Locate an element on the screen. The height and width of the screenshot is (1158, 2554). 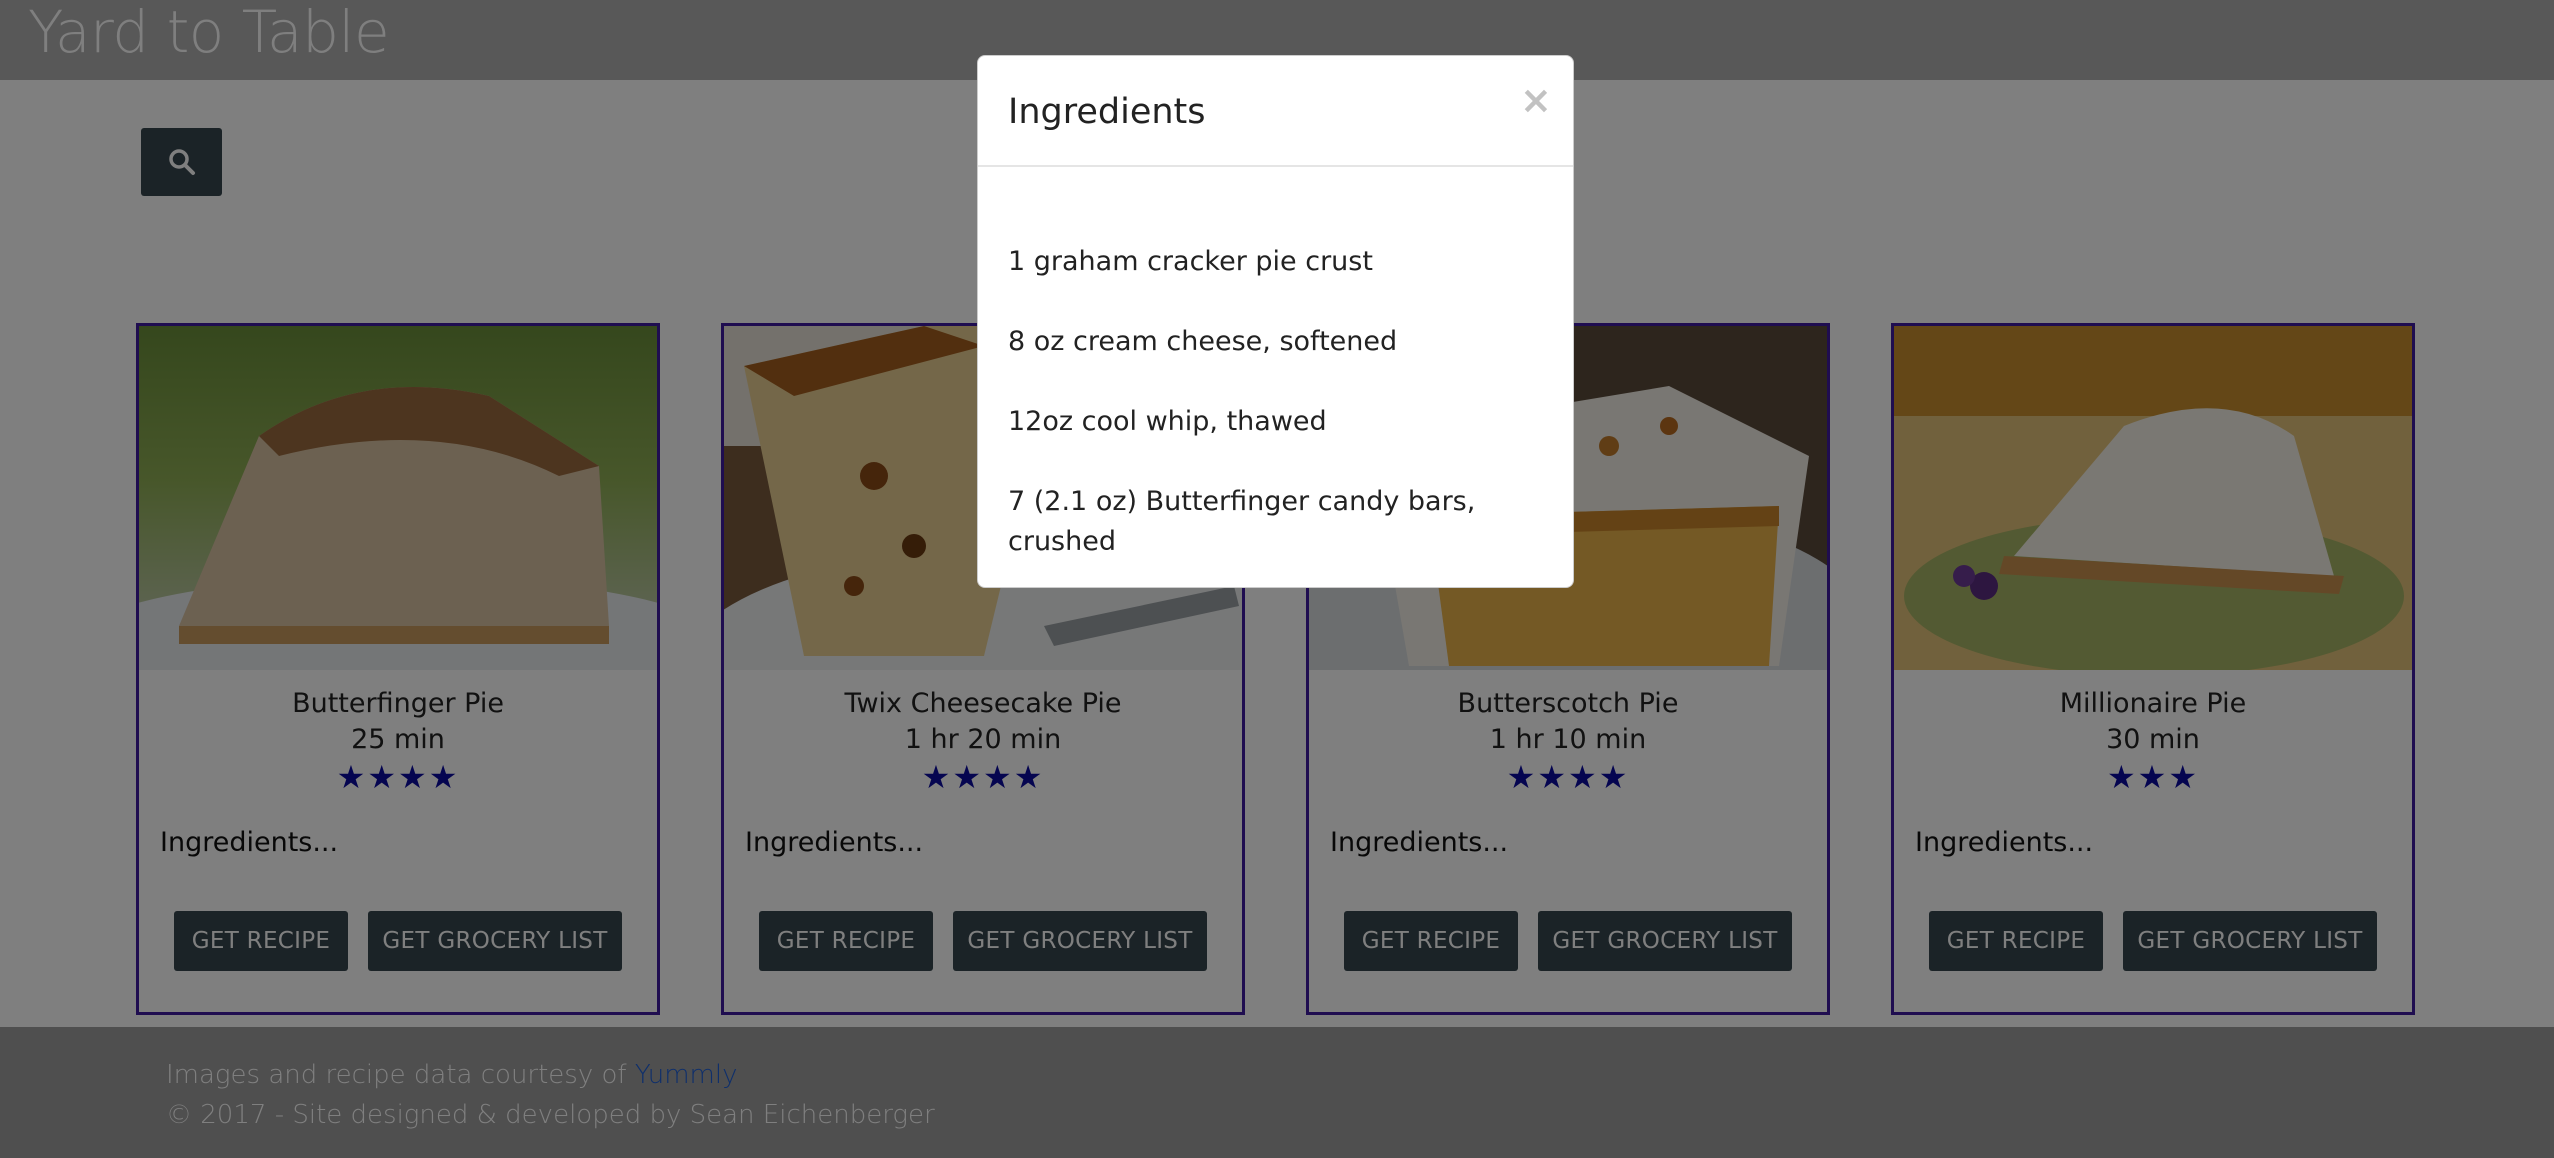
modal-title: Ingredients is located at coordinates (1107, 112).